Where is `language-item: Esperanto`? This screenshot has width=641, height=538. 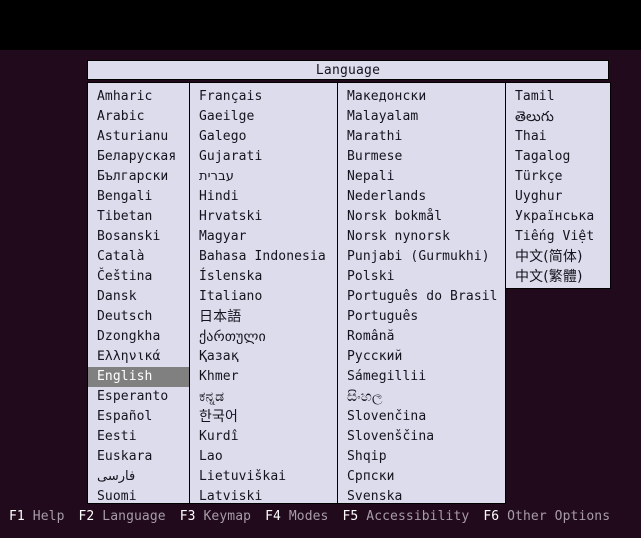
language-item: Esperanto is located at coordinates (138, 397).